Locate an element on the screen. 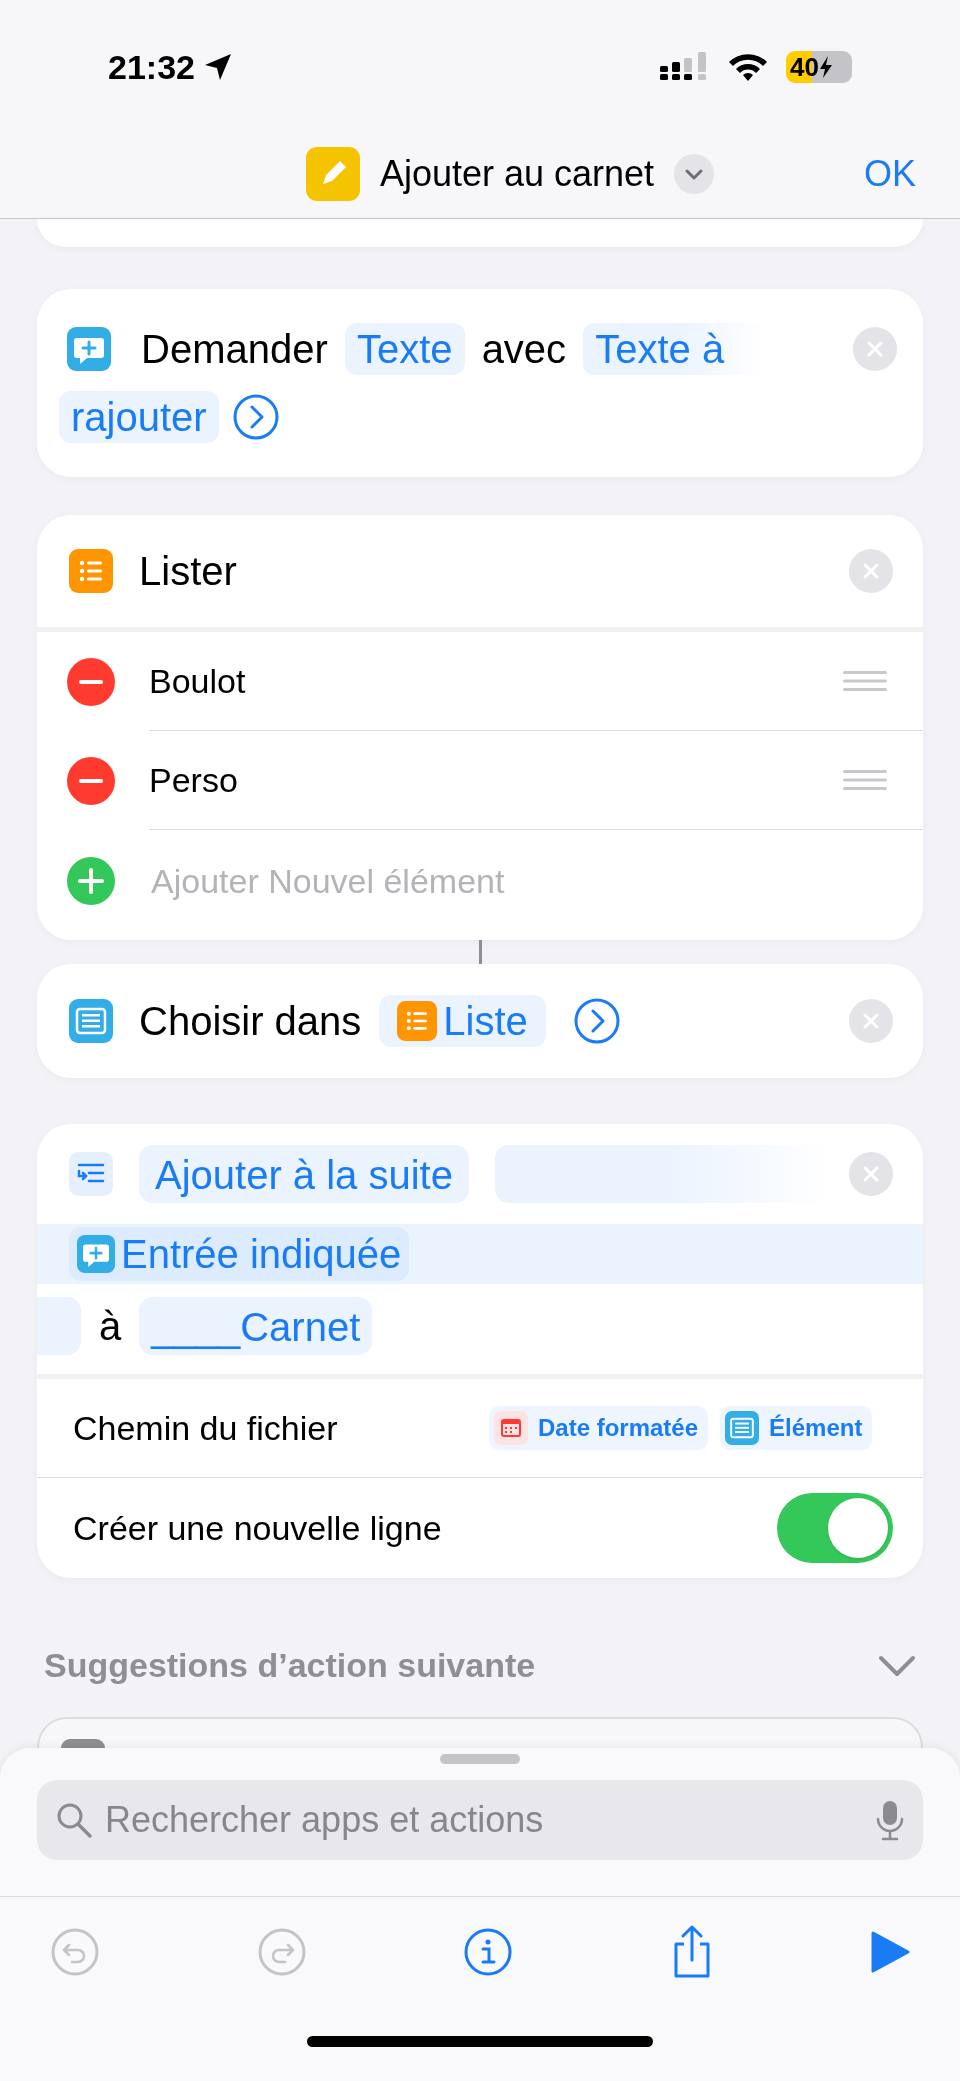 This screenshot has height=2081, width=960. parameter-label: Chemin du fichier is located at coordinates (205, 1428).